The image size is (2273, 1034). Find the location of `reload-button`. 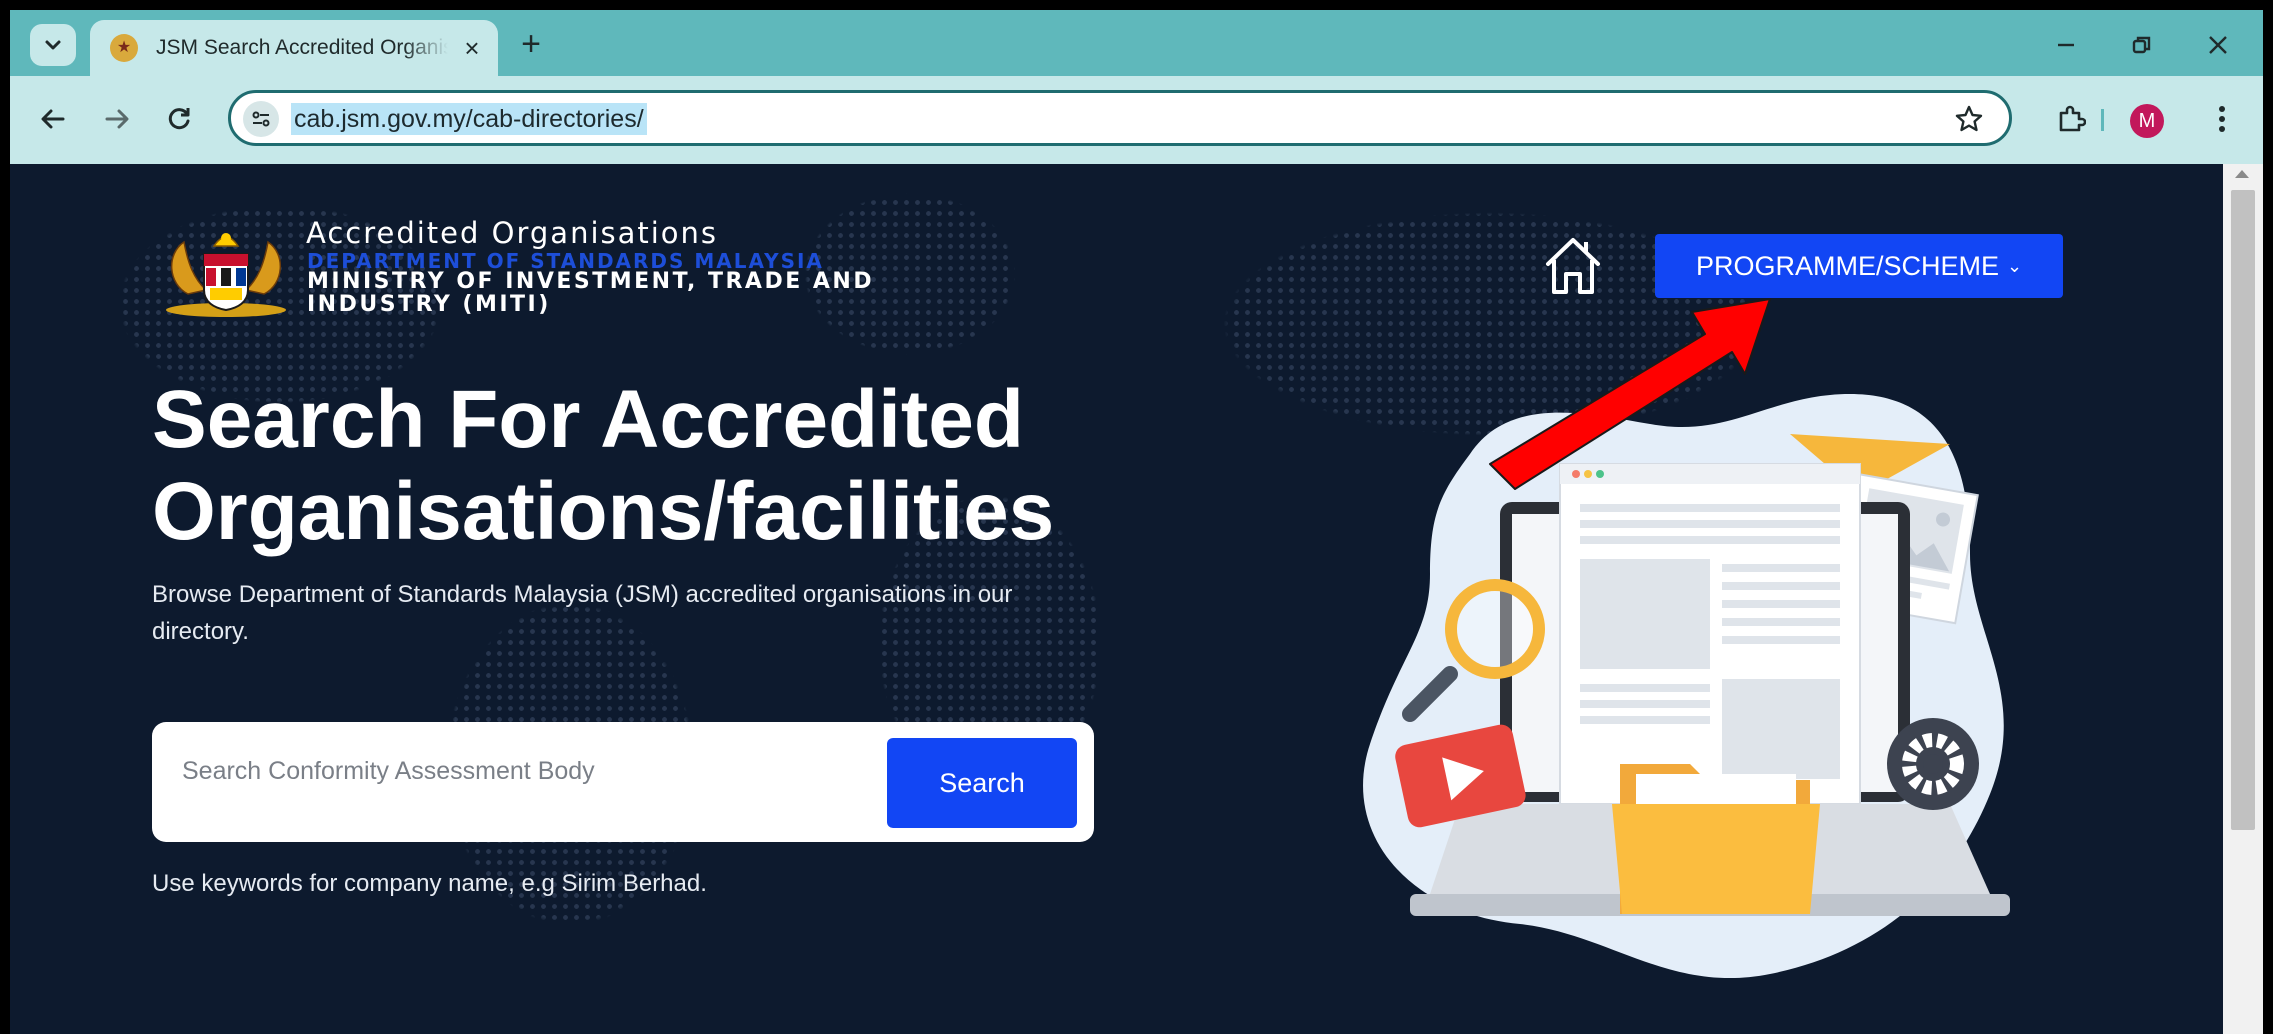

reload-button is located at coordinates (179, 119).